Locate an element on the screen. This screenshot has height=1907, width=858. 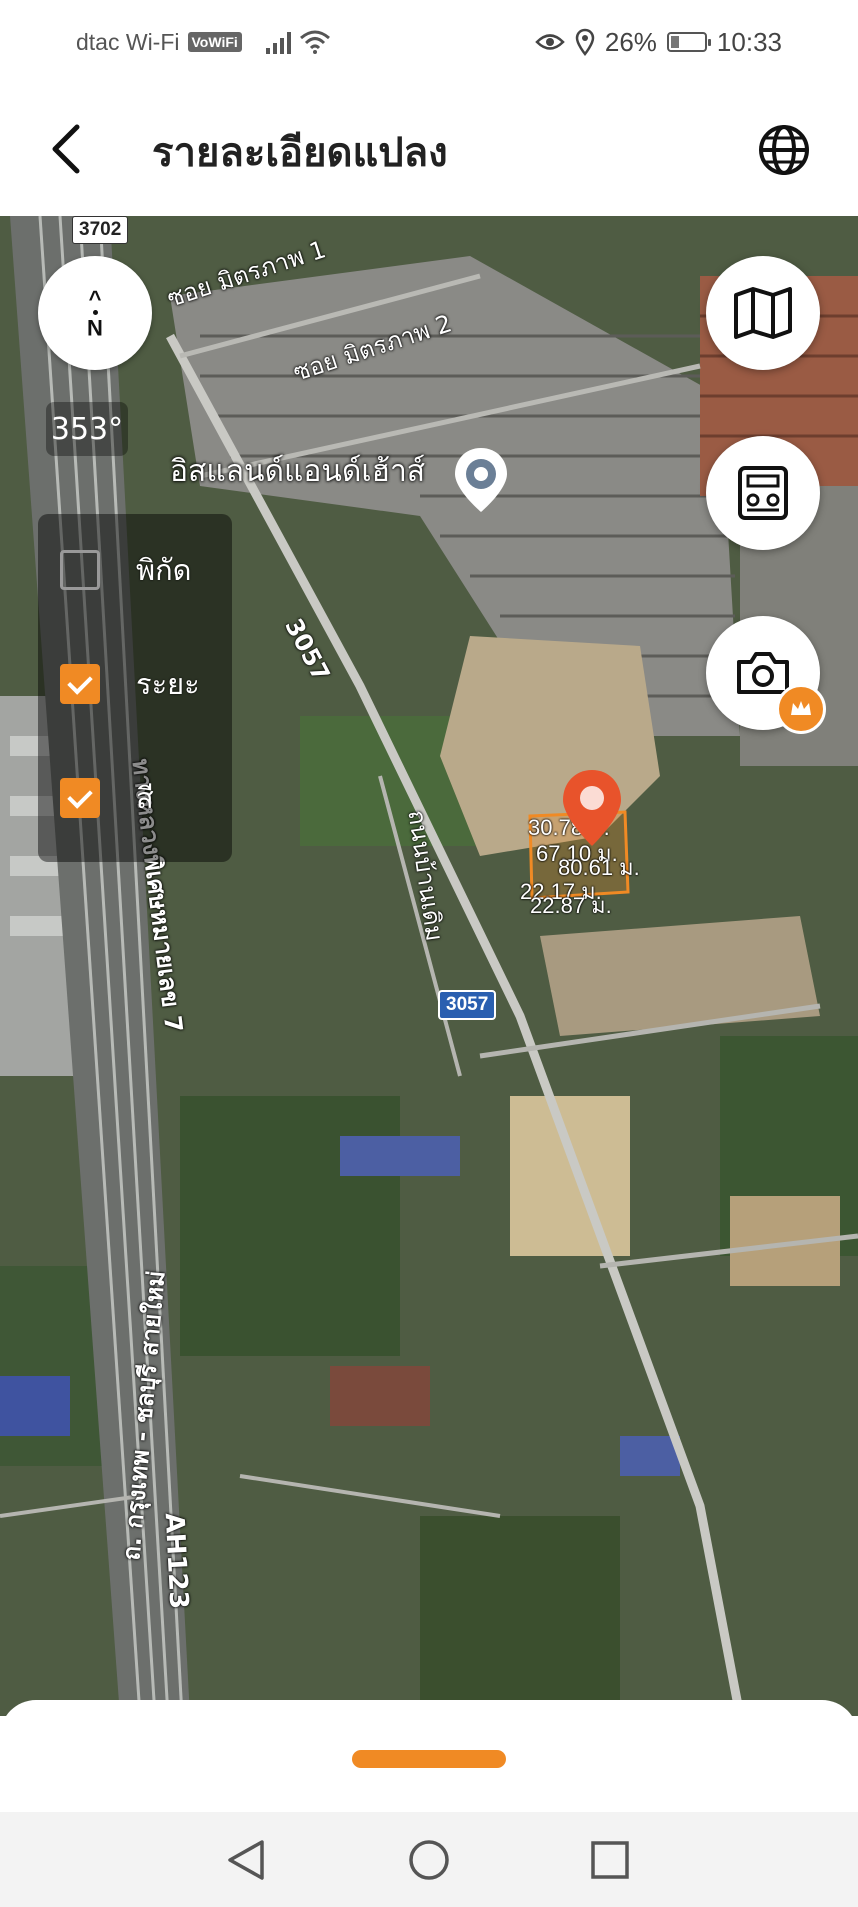
camera-button is located at coordinates (766, 675).